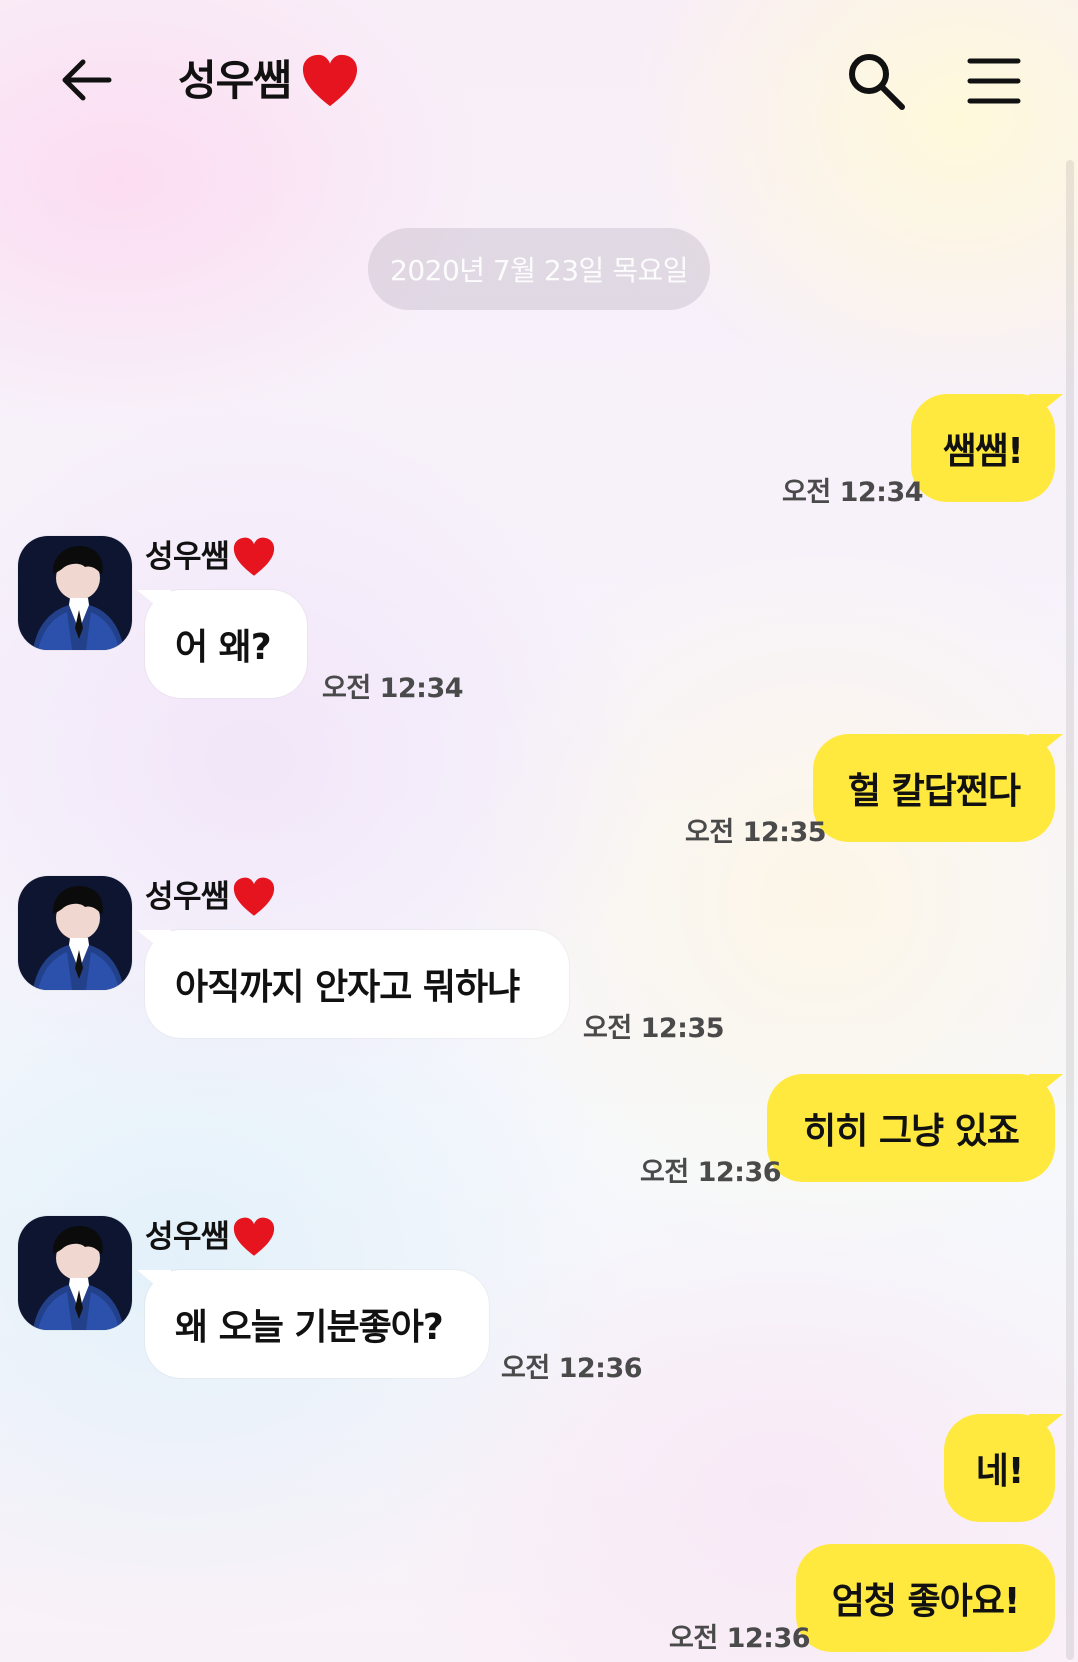 This screenshot has height=1662, width=1078. I want to click on incoming-message-bubble: 아직까지 안자고 뭐하냐, so click(357, 984).